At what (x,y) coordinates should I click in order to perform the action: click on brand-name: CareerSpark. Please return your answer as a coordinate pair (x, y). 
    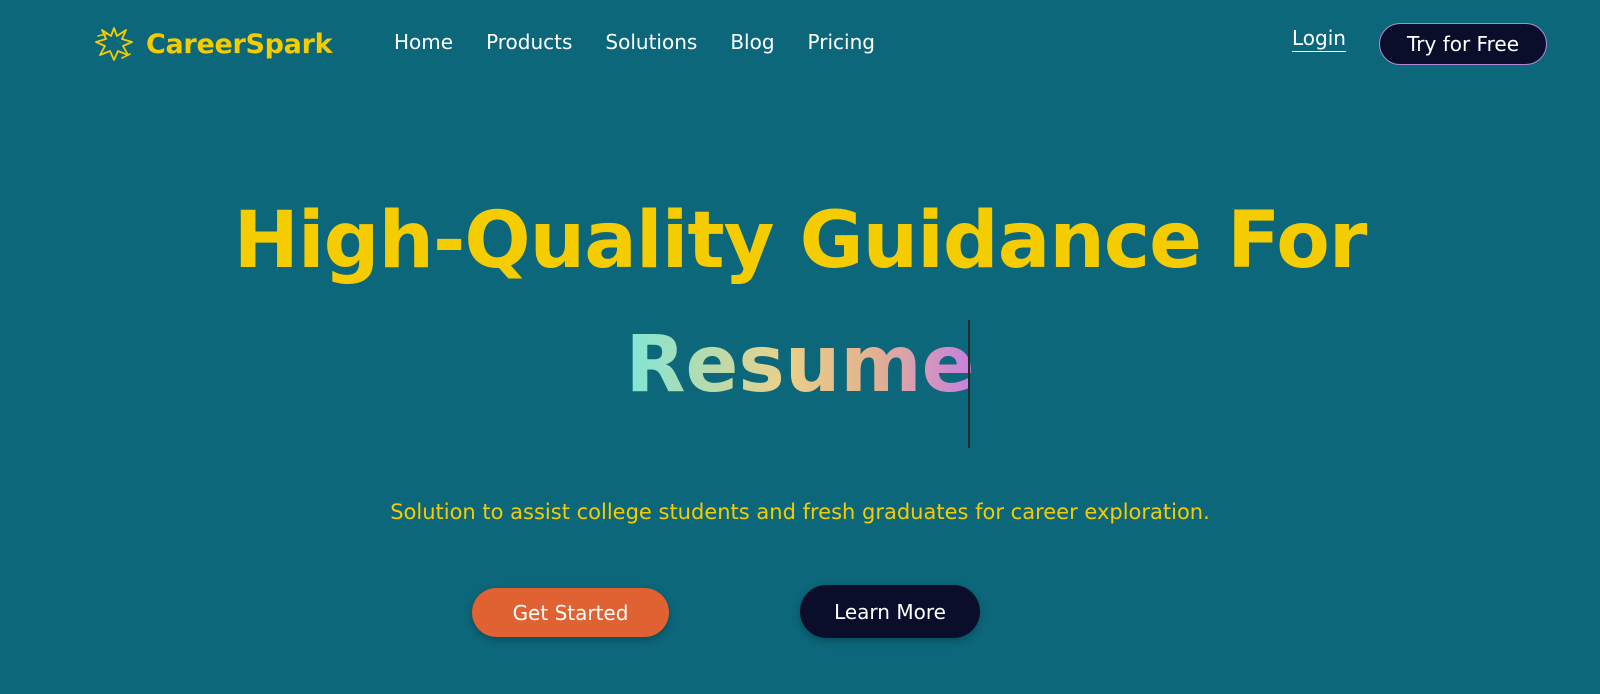
    Looking at the image, I should click on (239, 44).